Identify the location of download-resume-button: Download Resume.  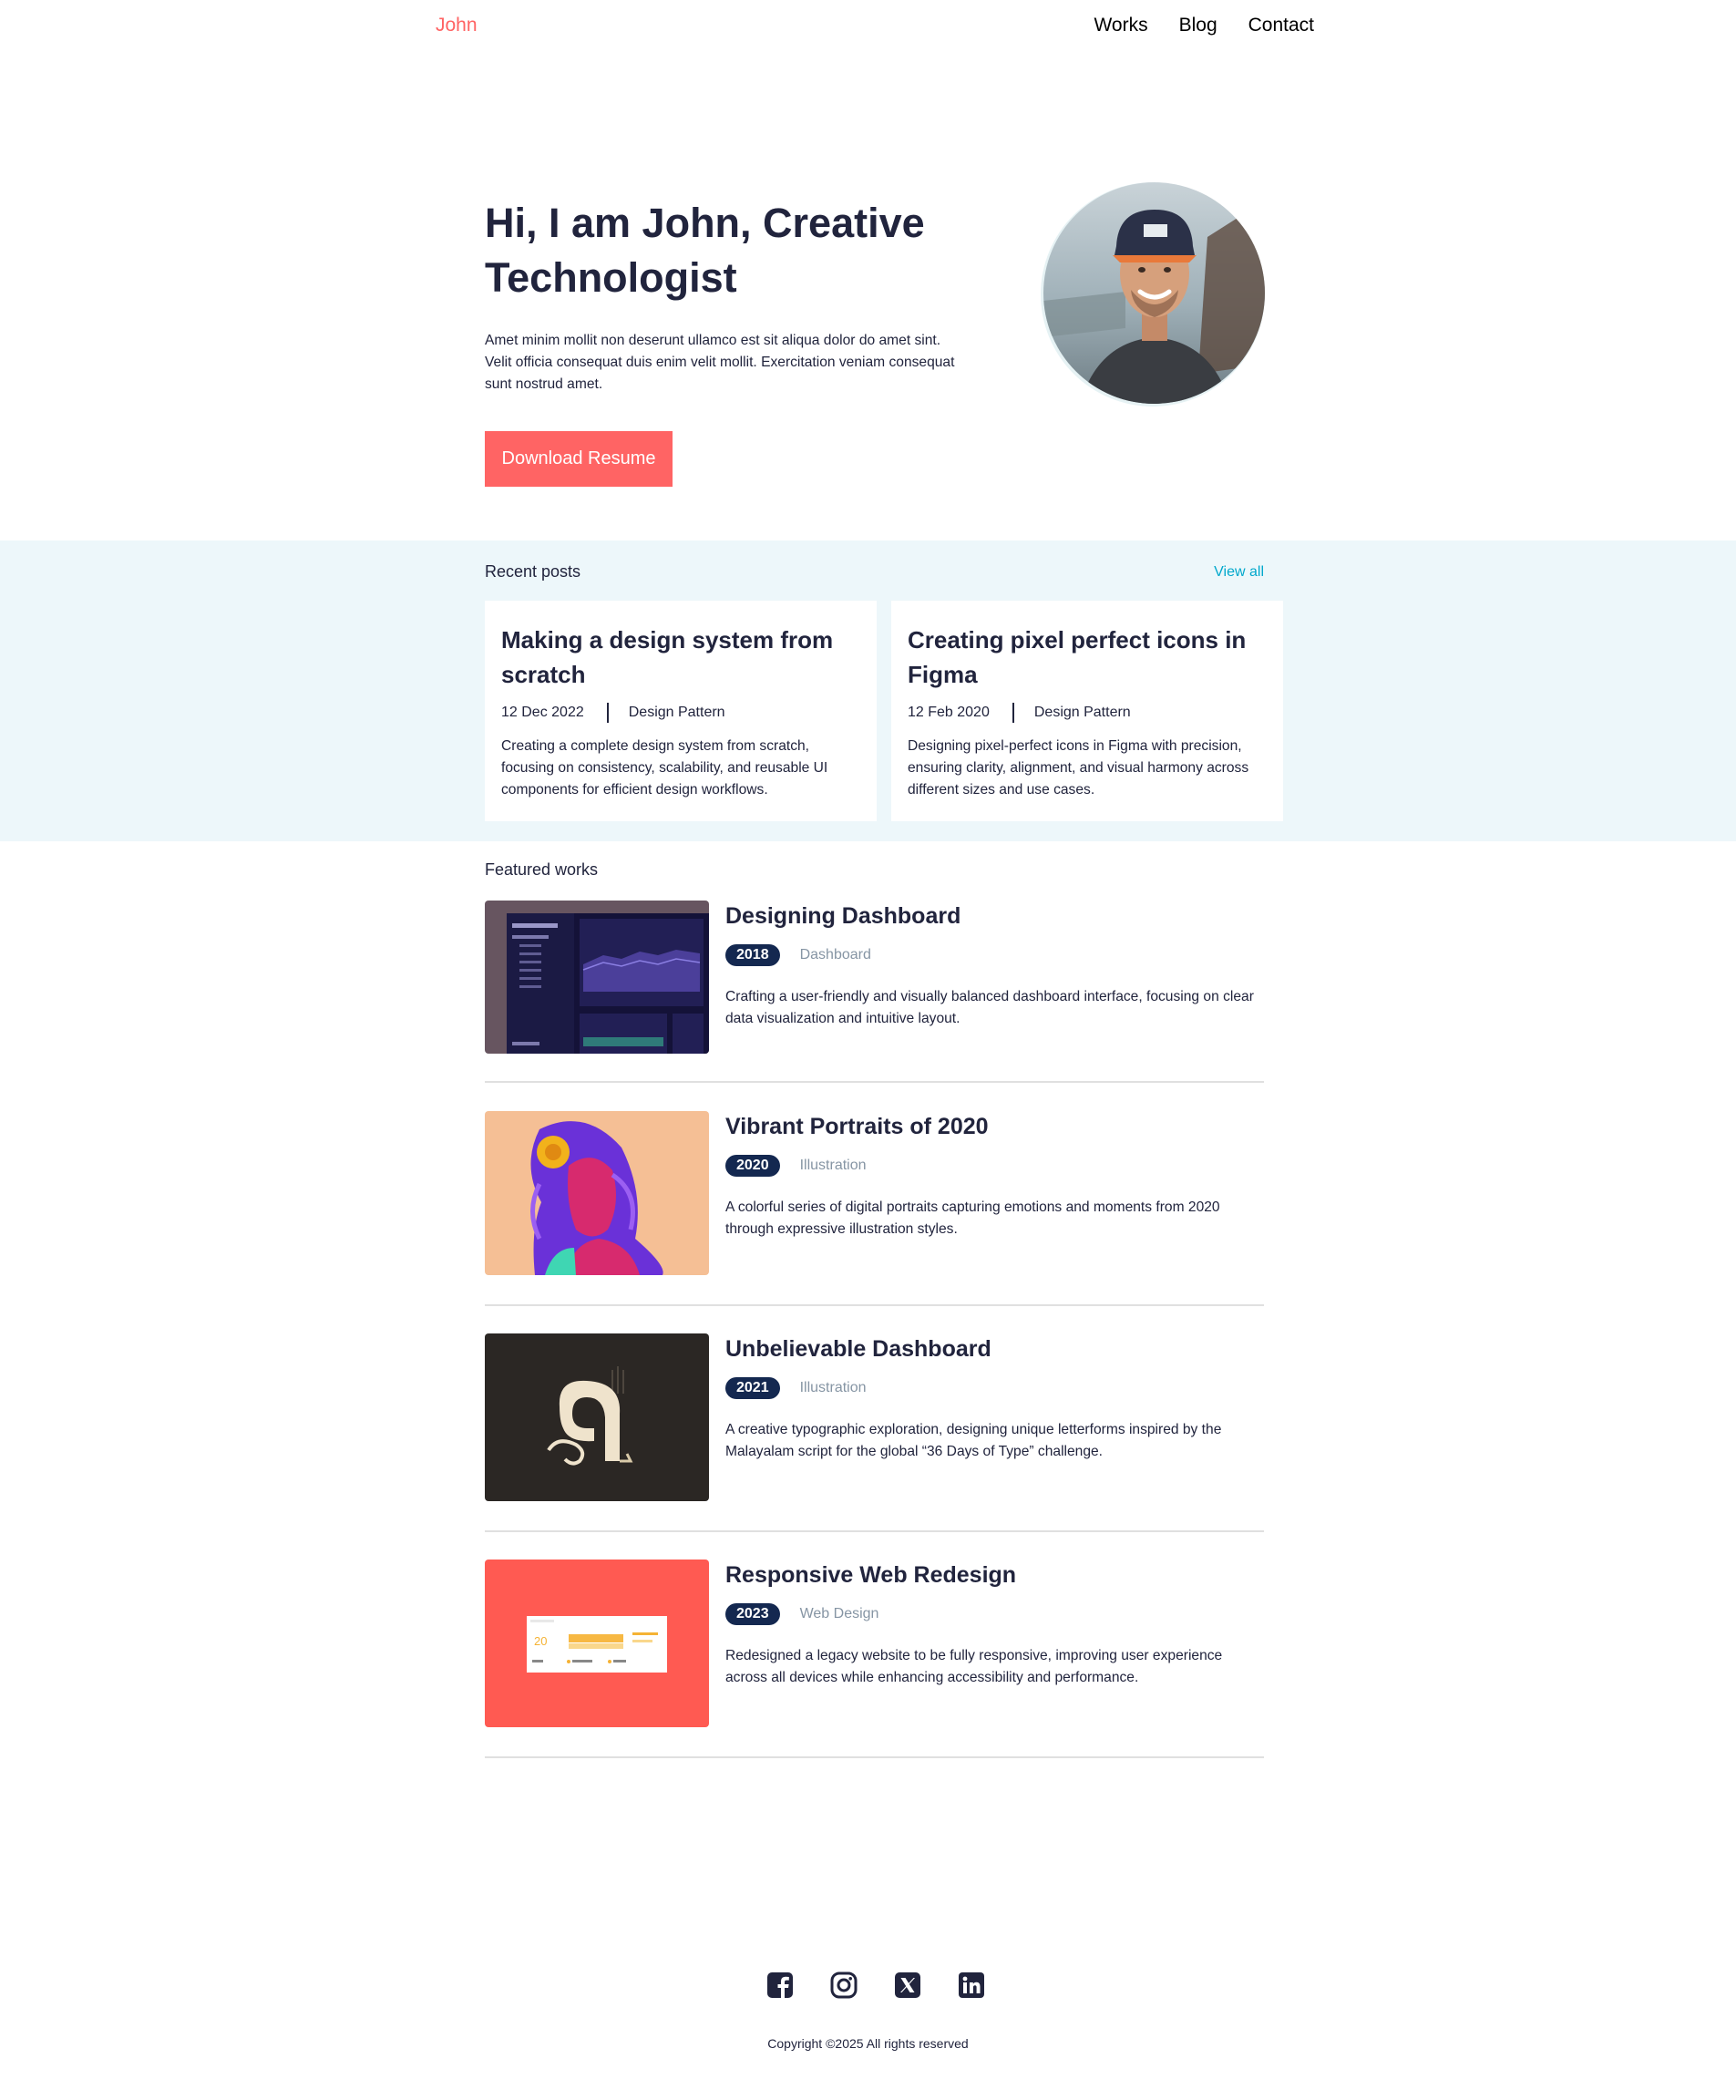
(579, 459).